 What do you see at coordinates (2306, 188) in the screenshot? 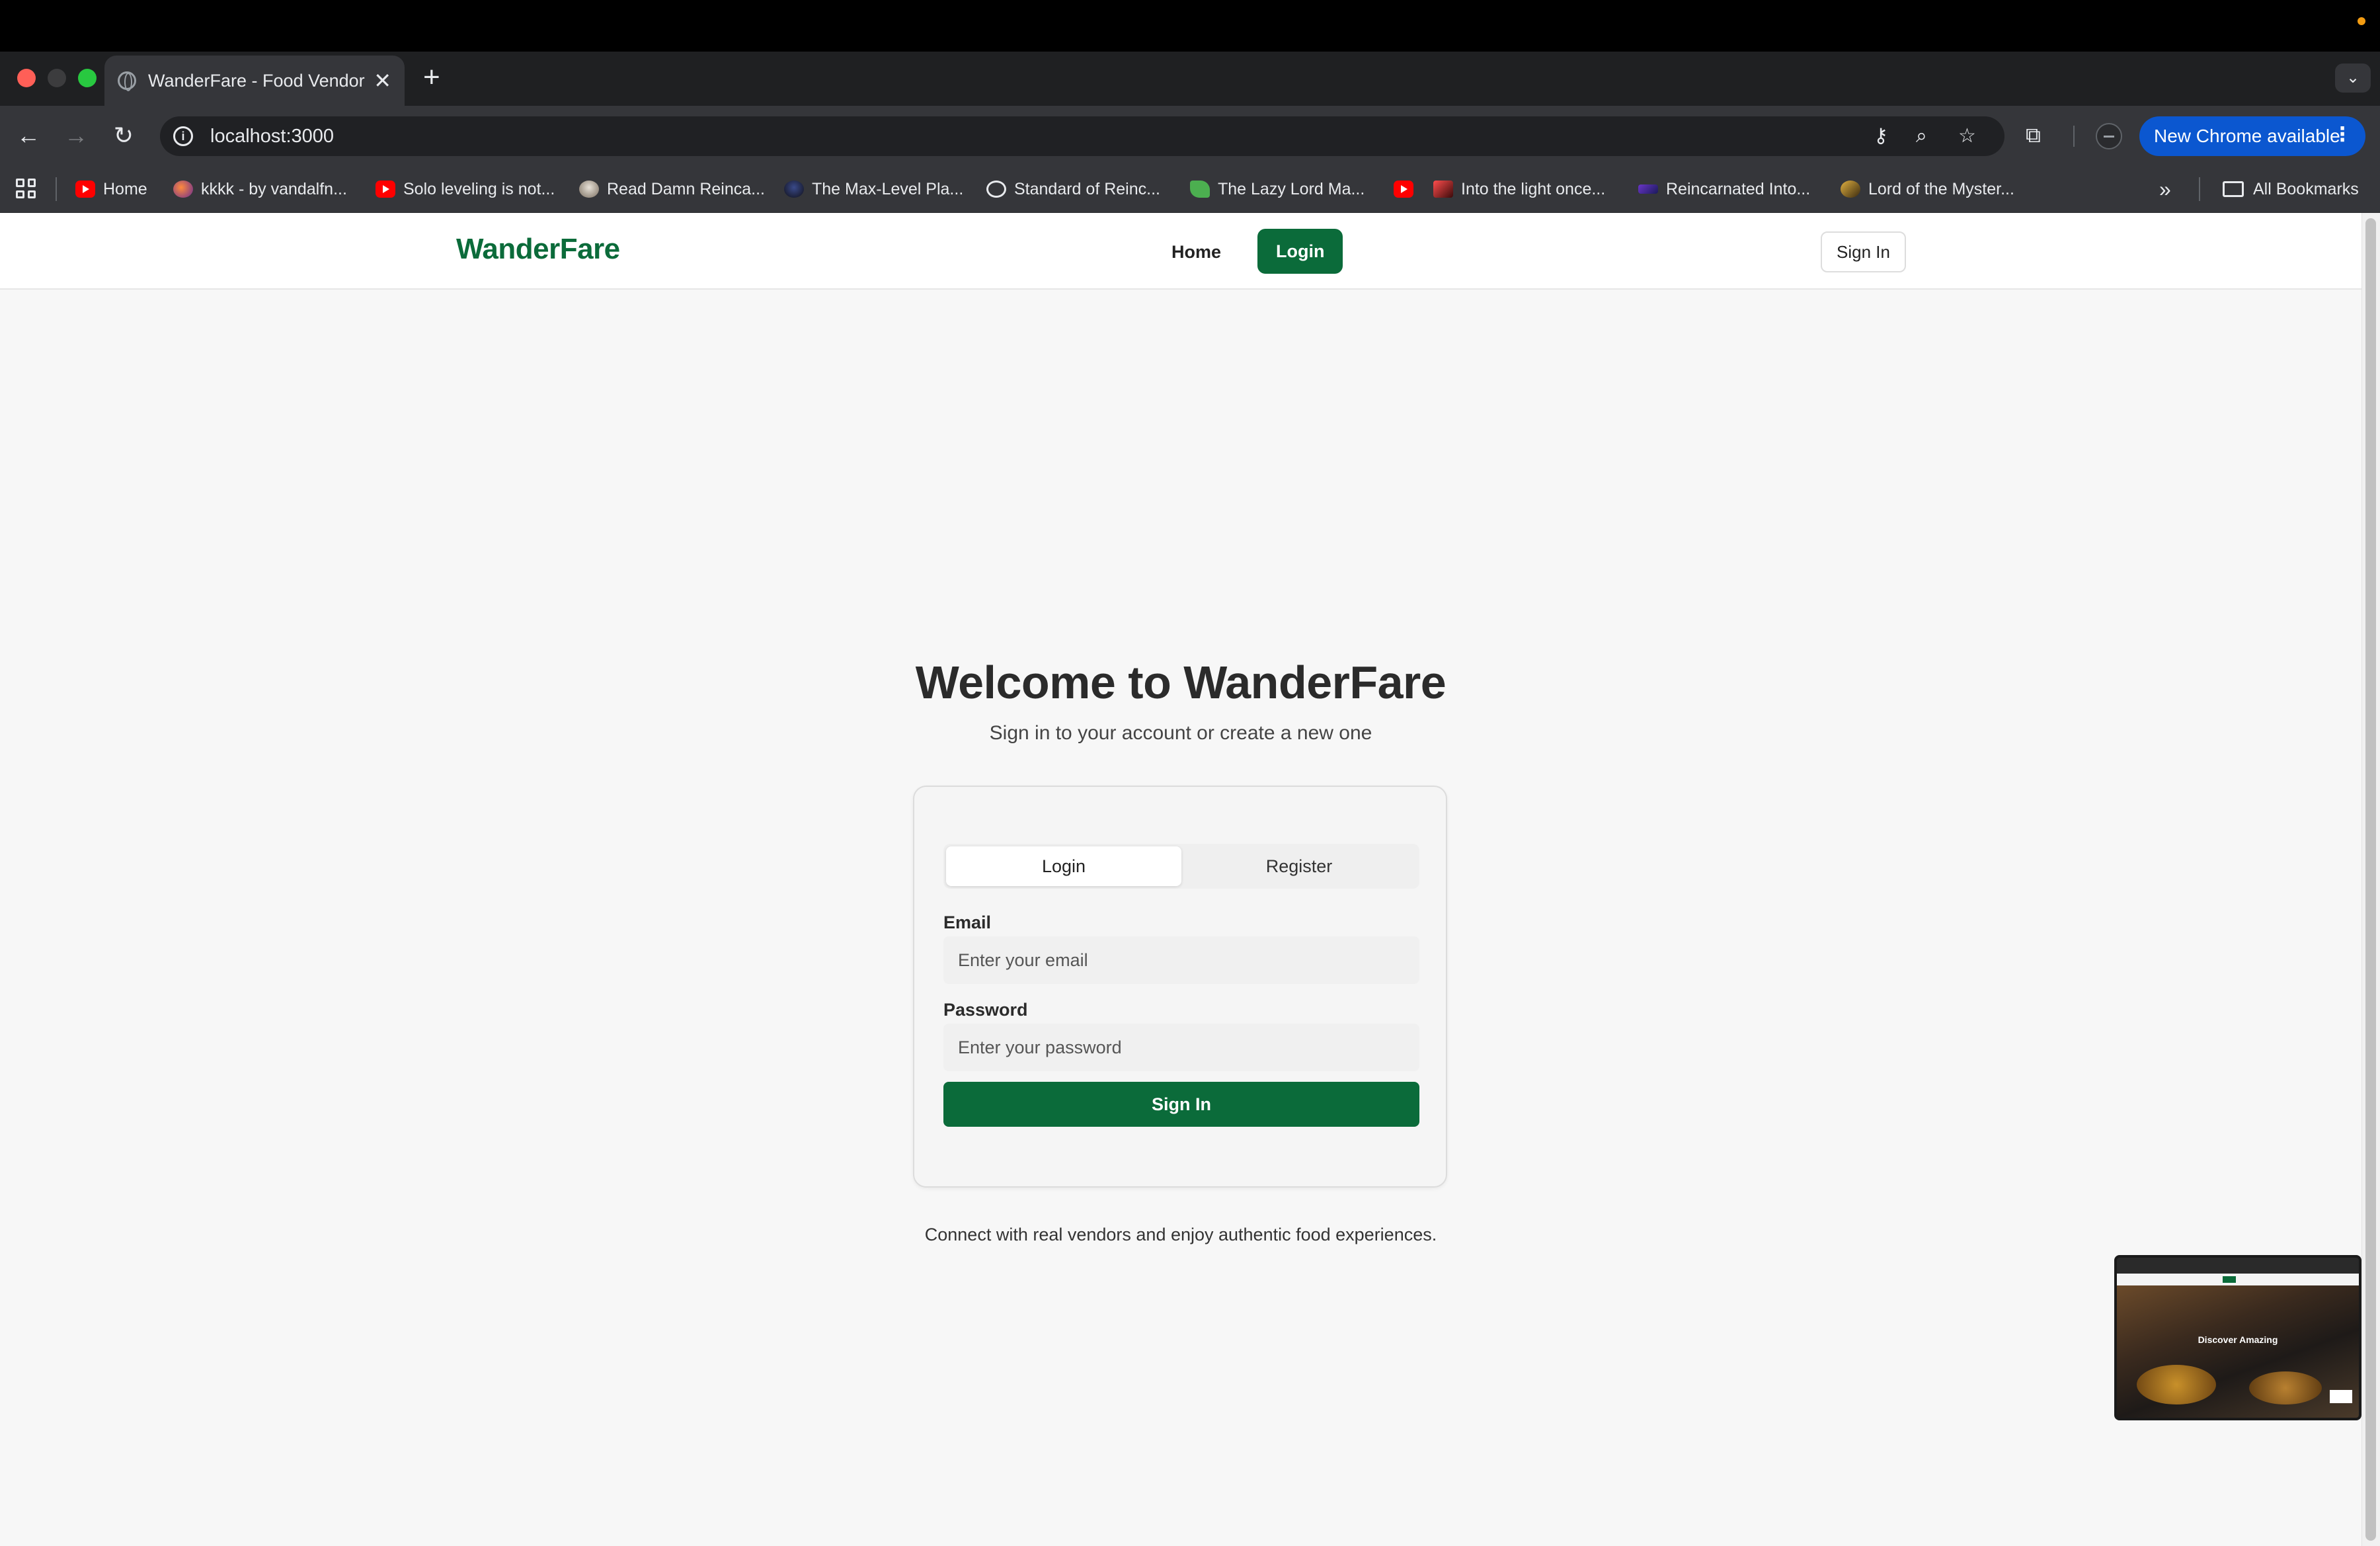
I see `all-bookmarks-label: All Bookmarks` at bounding box center [2306, 188].